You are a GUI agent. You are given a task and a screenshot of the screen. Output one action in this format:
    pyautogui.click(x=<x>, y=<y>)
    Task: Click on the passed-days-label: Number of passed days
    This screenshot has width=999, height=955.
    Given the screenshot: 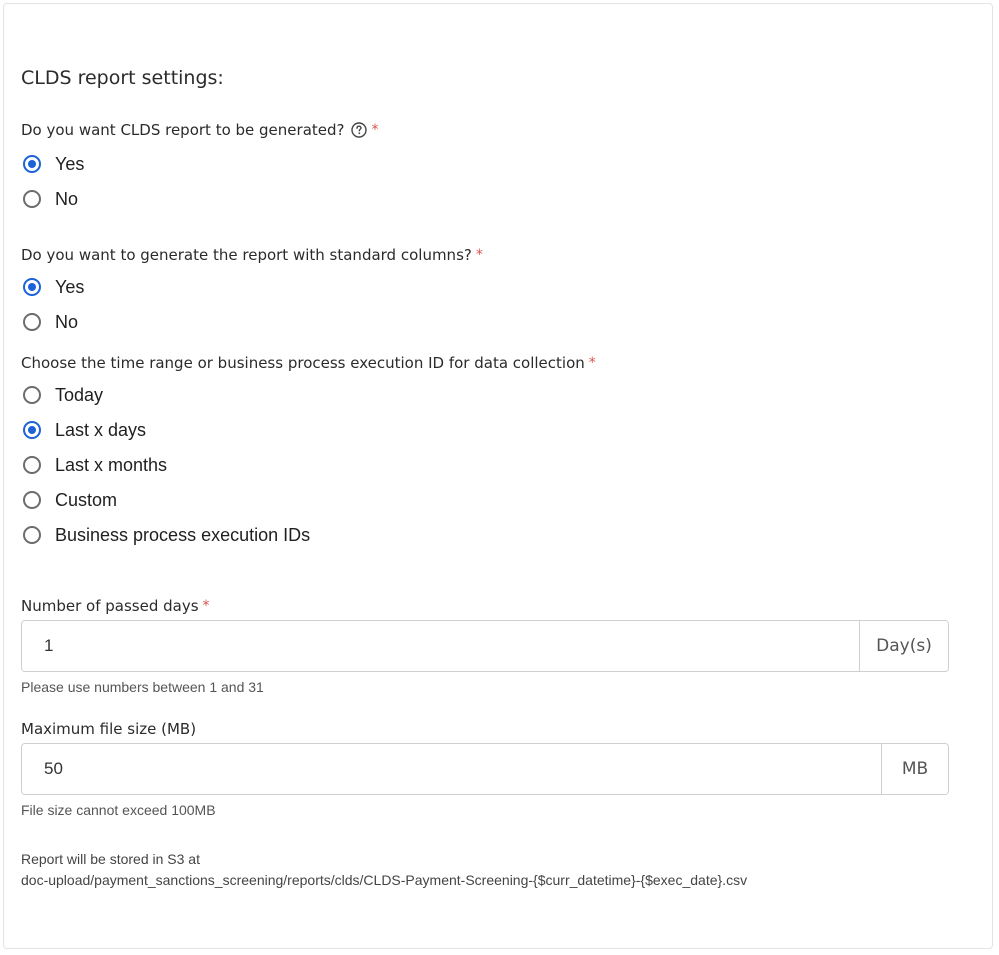 What is the action you would take?
    pyautogui.click(x=110, y=606)
    